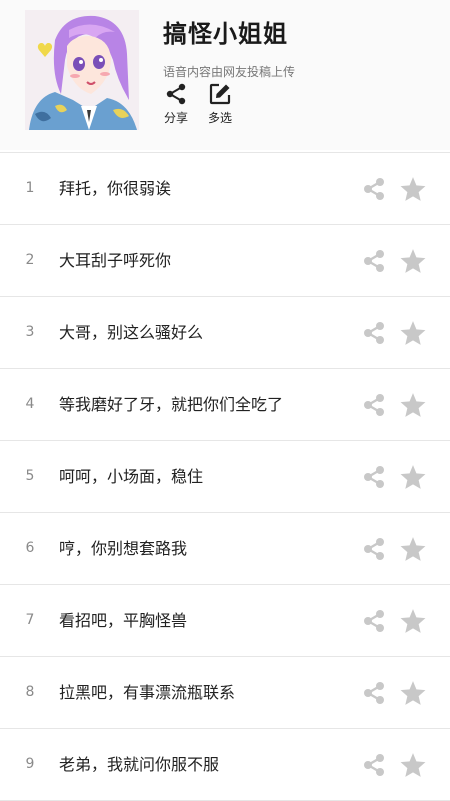  What do you see at coordinates (30, 692) in the screenshot?
I see `item-number: 8` at bounding box center [30, 692].